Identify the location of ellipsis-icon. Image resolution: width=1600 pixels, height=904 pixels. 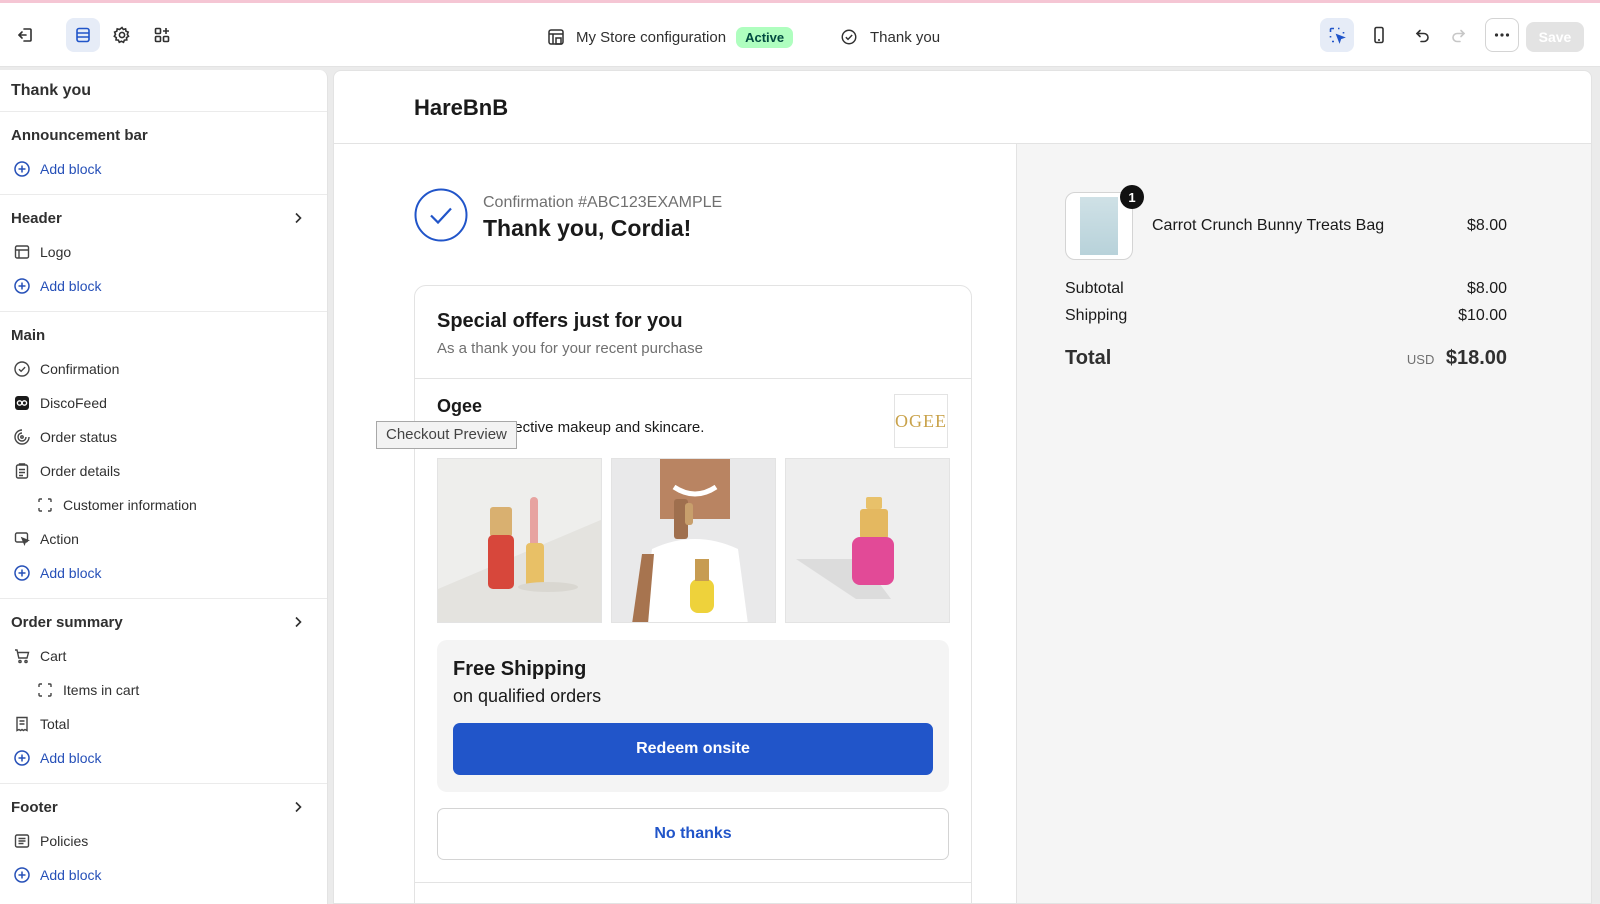
(1502, 35).